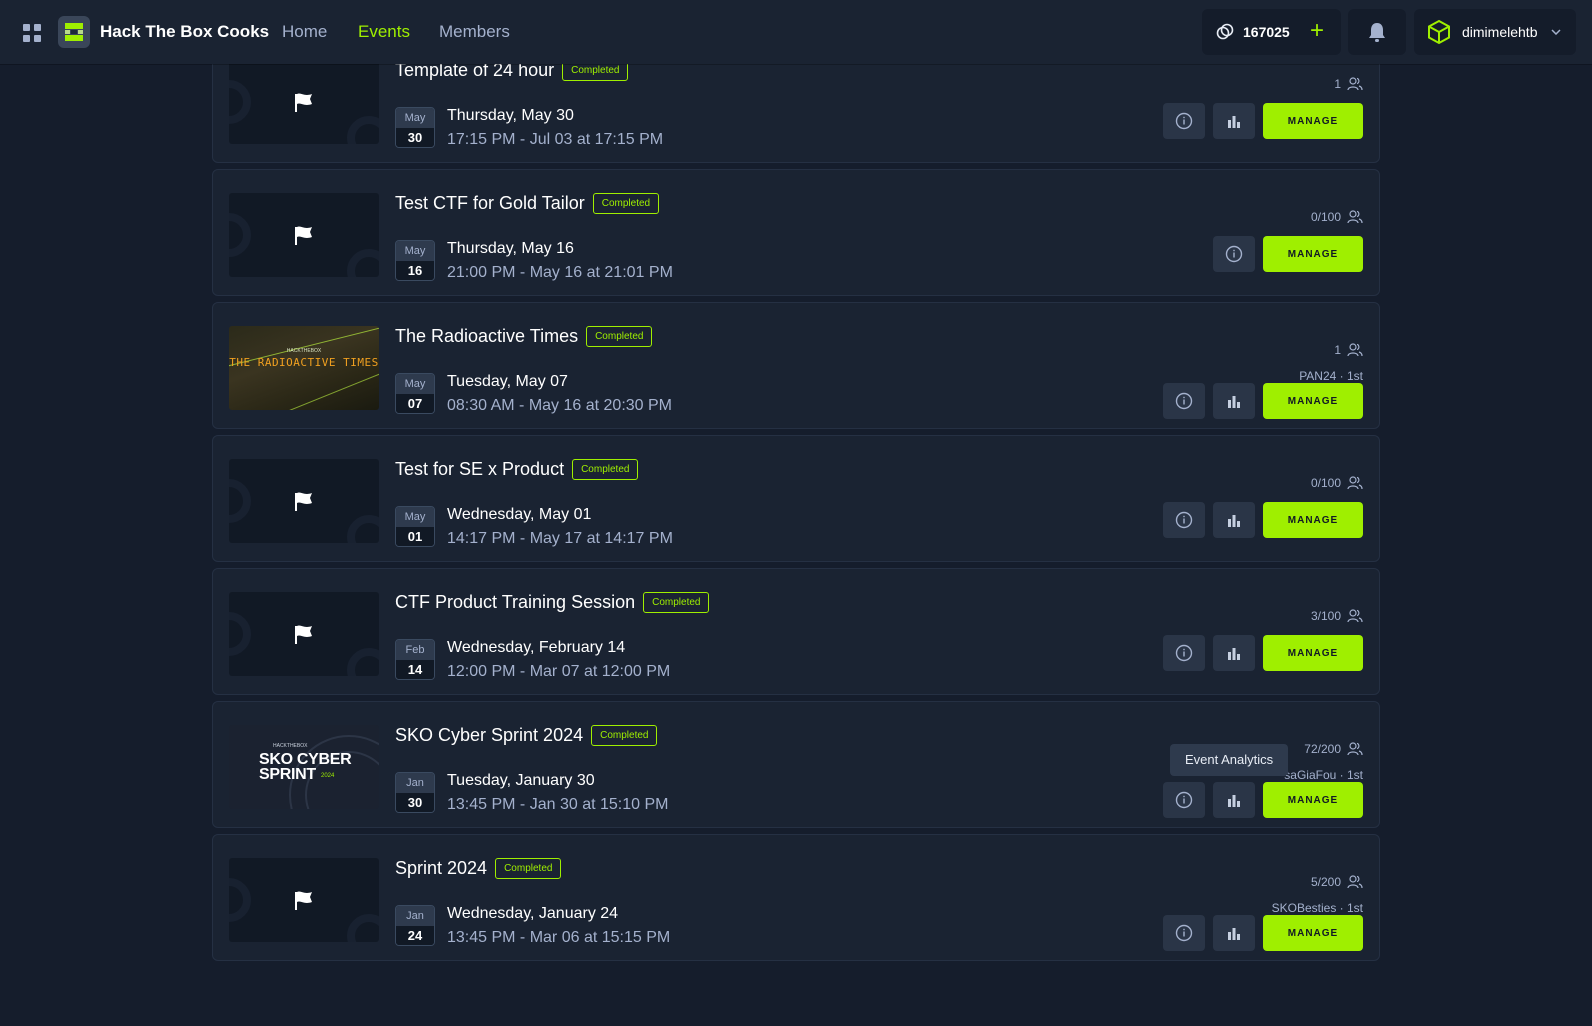 The width and height of the screenshot is (1592, 1026). I want to click on chevron-down-icon, so click(1556, 32).